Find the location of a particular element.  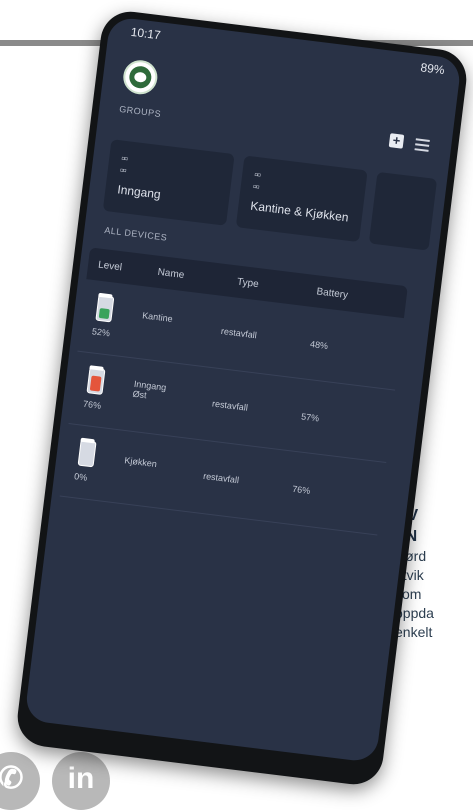

all-devices-section-label: ALL DEVICES is located at coordinates (135, 234).